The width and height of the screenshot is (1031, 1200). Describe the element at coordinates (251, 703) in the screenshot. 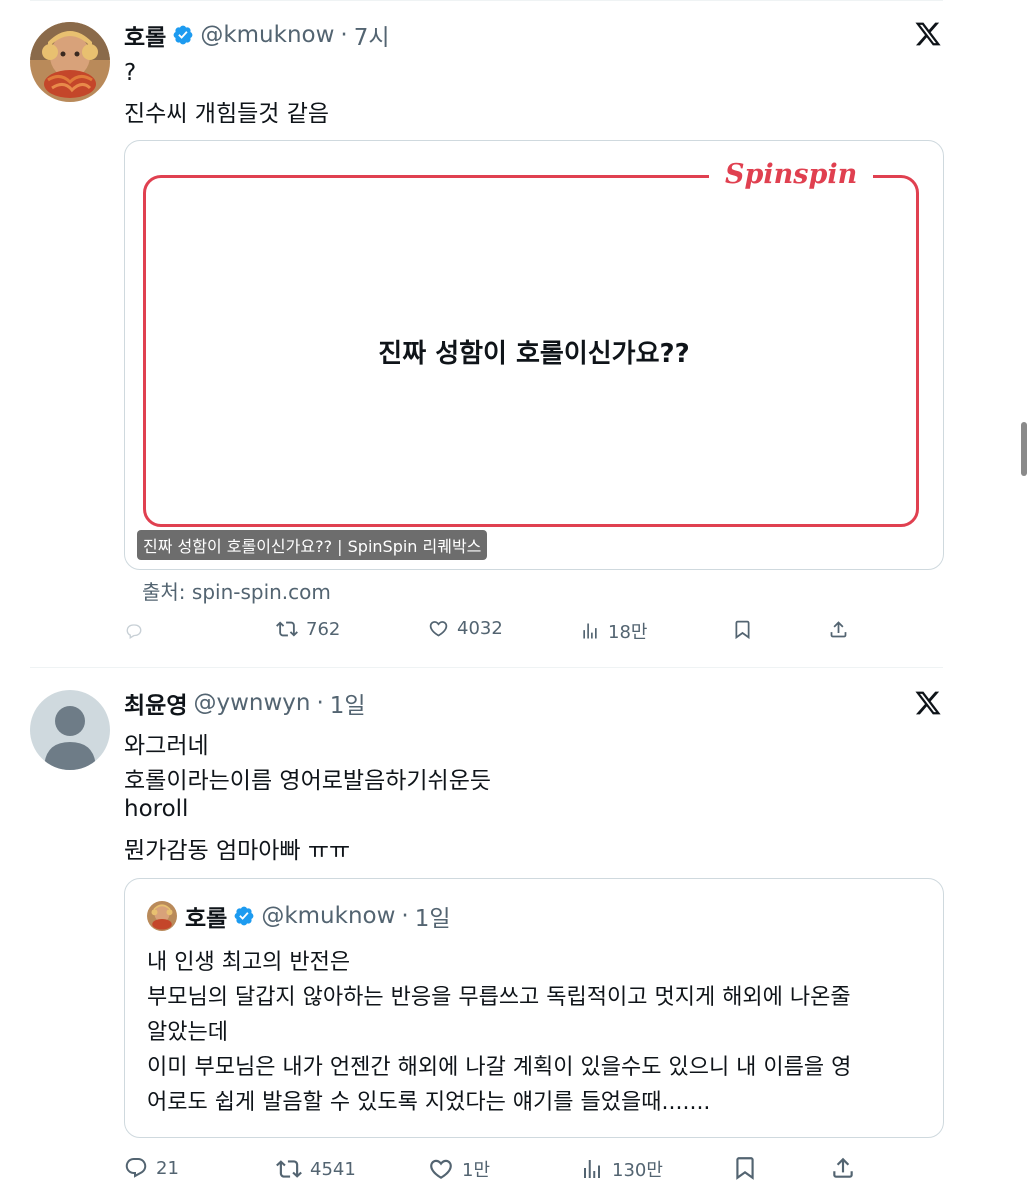

I see `author-handle: @ywnwyn` at that location.